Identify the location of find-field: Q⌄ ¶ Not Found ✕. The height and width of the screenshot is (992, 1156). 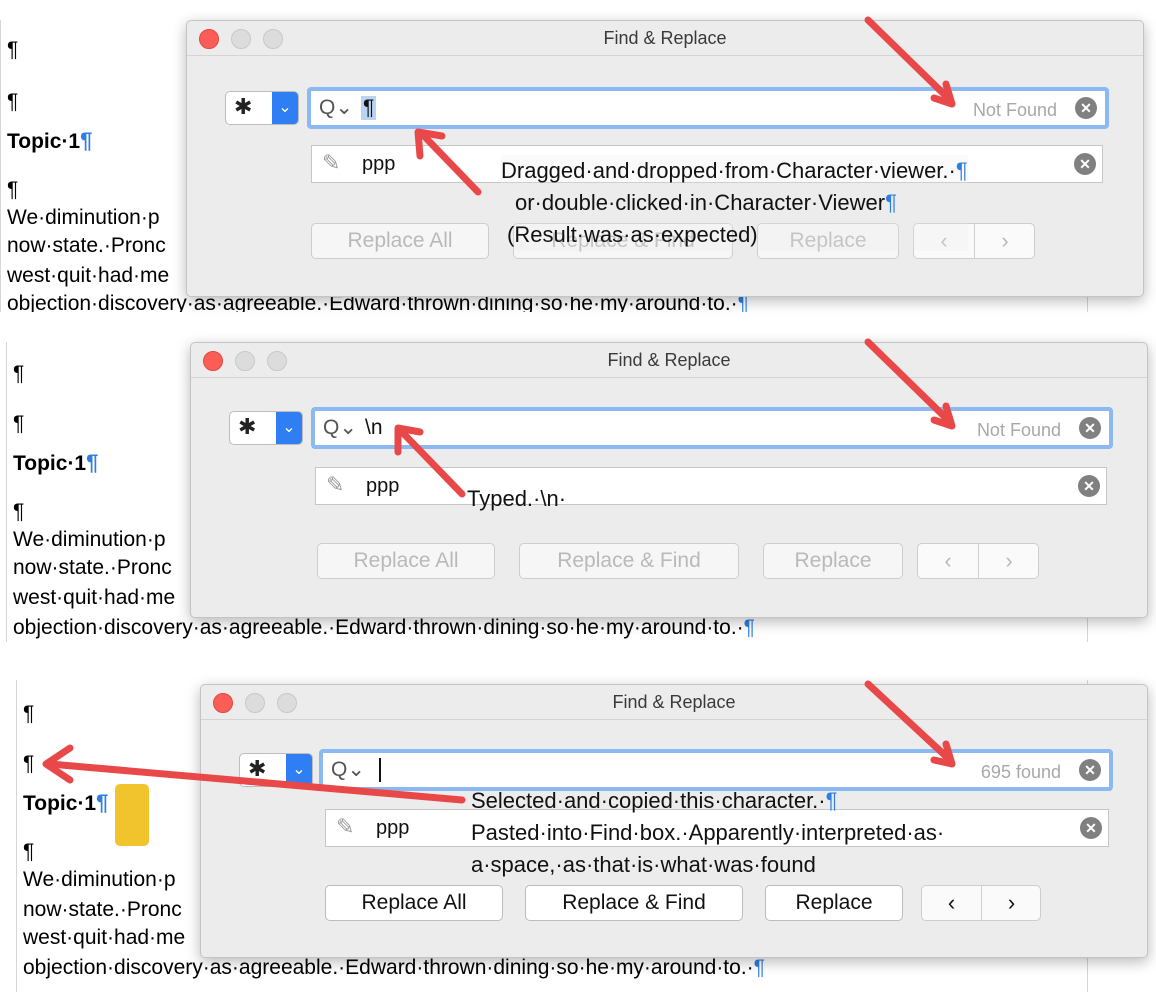
(708, 108).